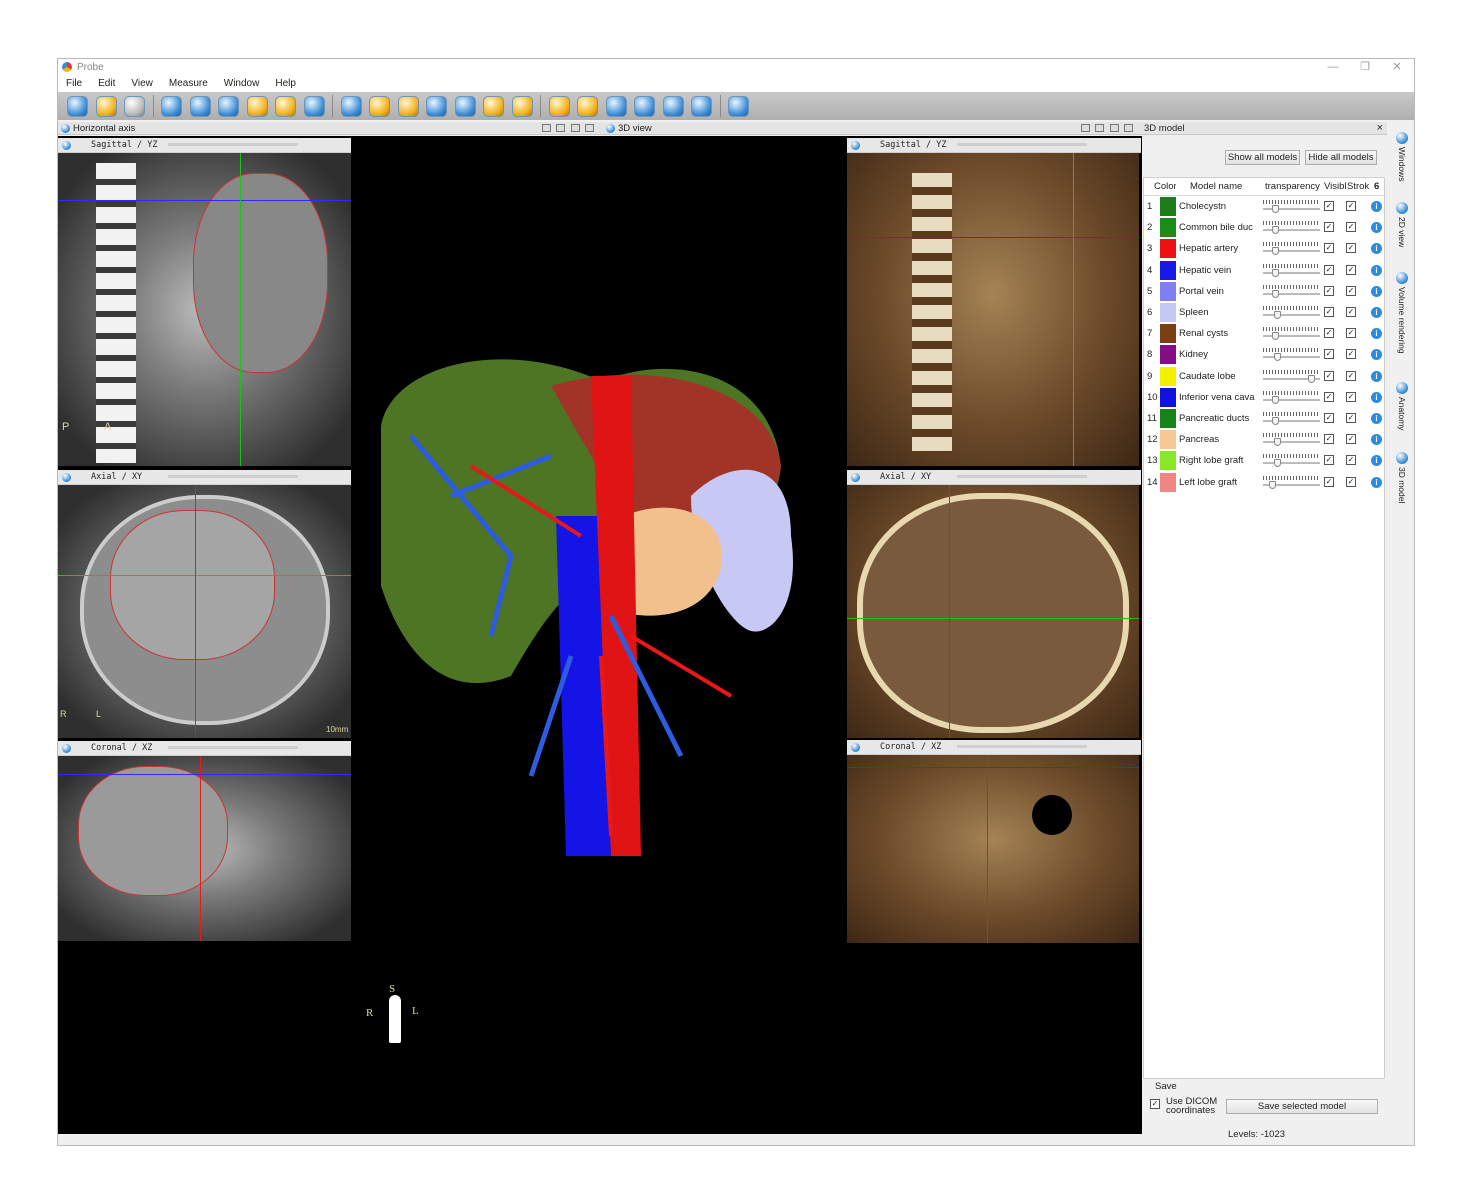 The image size is (1472, 1202). Describe the element at coordinates (575, 128) in the screenshot. I see `panel-restore-icon` at that location.